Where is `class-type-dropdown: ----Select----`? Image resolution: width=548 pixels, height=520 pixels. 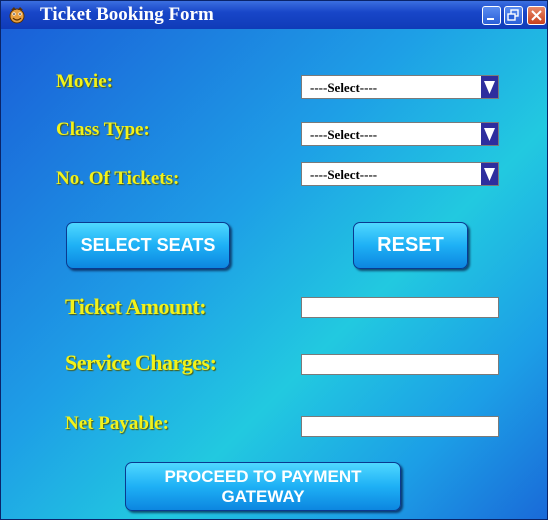
class-type-dropdown: ----Select---- is located at coordinates (400, 134).